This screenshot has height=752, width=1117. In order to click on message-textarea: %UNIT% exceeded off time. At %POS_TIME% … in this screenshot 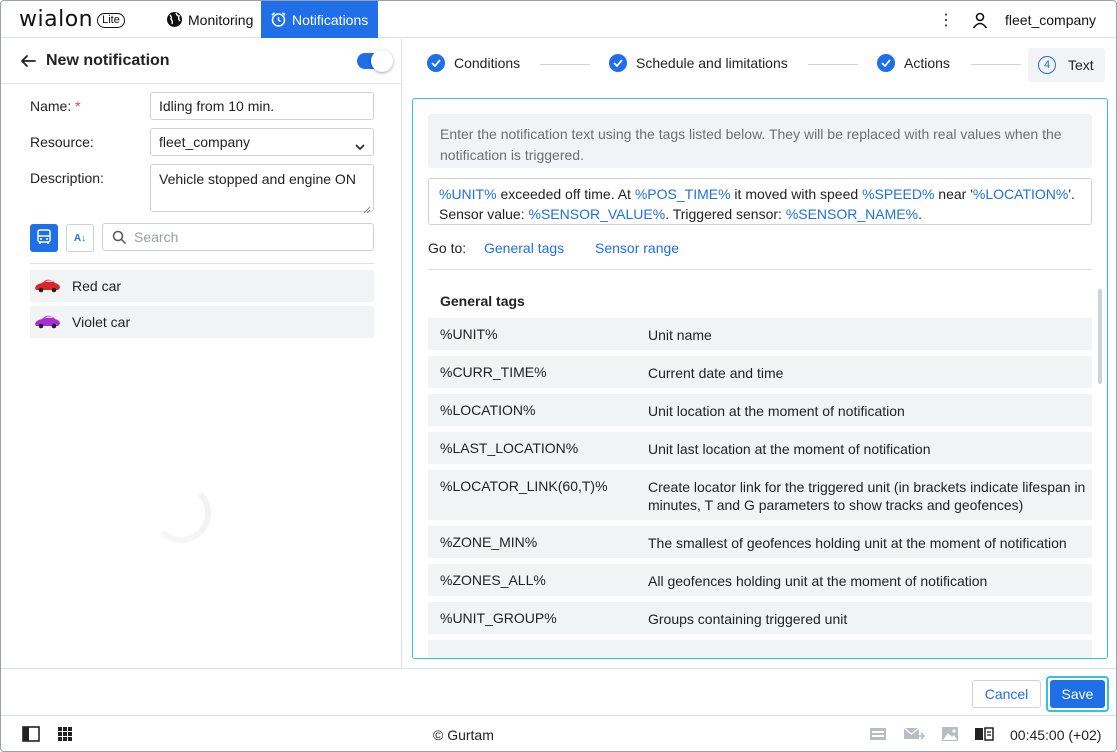, I will do `click(760, 201)`.